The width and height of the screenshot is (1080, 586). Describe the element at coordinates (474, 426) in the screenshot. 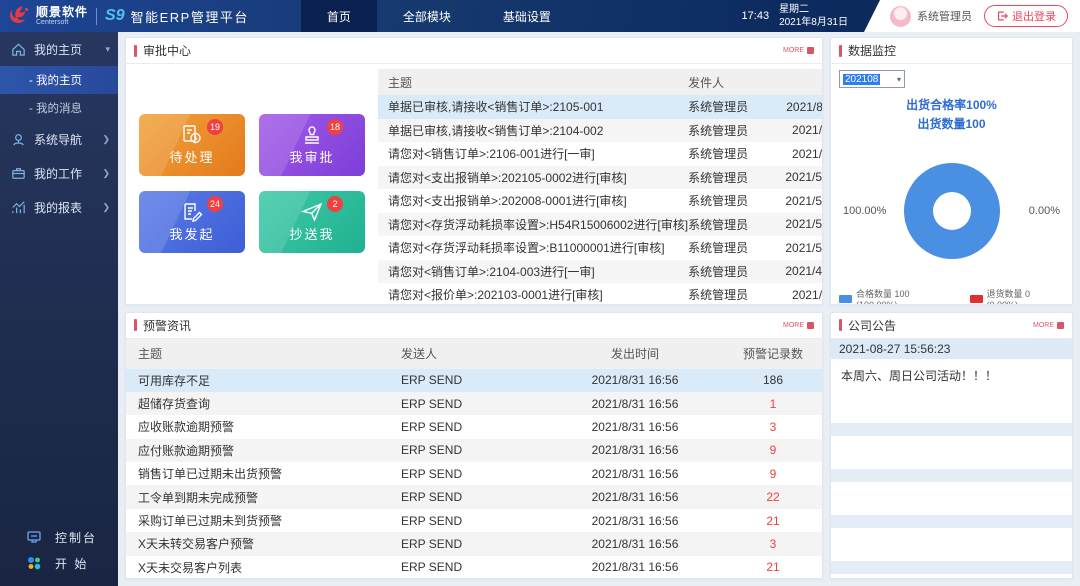

I see `alert-row: 应收账款逾期预警 ERP SEND 2021/8/31 16:56 3` at that location.